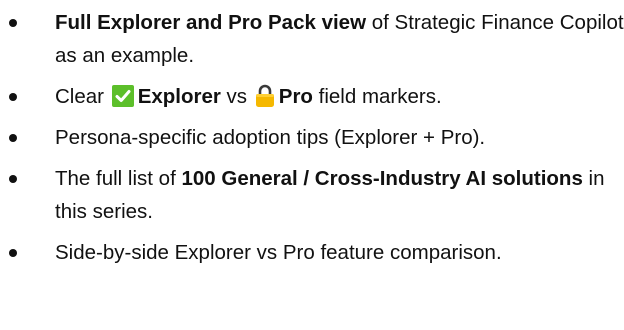 The width and height of the screenshot is (624, 330). I want to click on lock-icon, so click(265, 96).